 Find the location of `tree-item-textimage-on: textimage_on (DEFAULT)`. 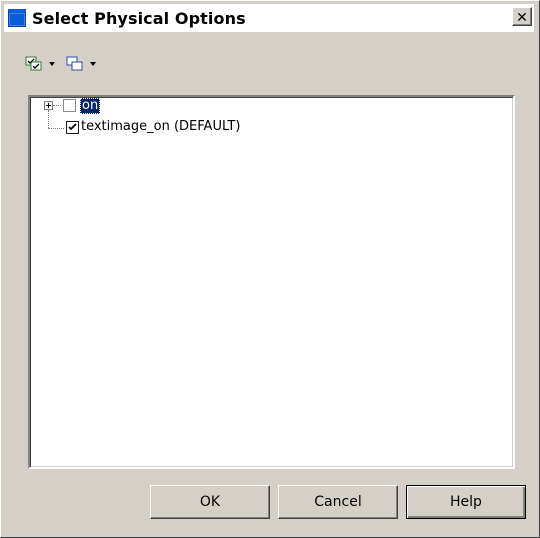

tree-item-textimage-on: textimage_on (DEFAULT) is located at coordinates (160, 127).